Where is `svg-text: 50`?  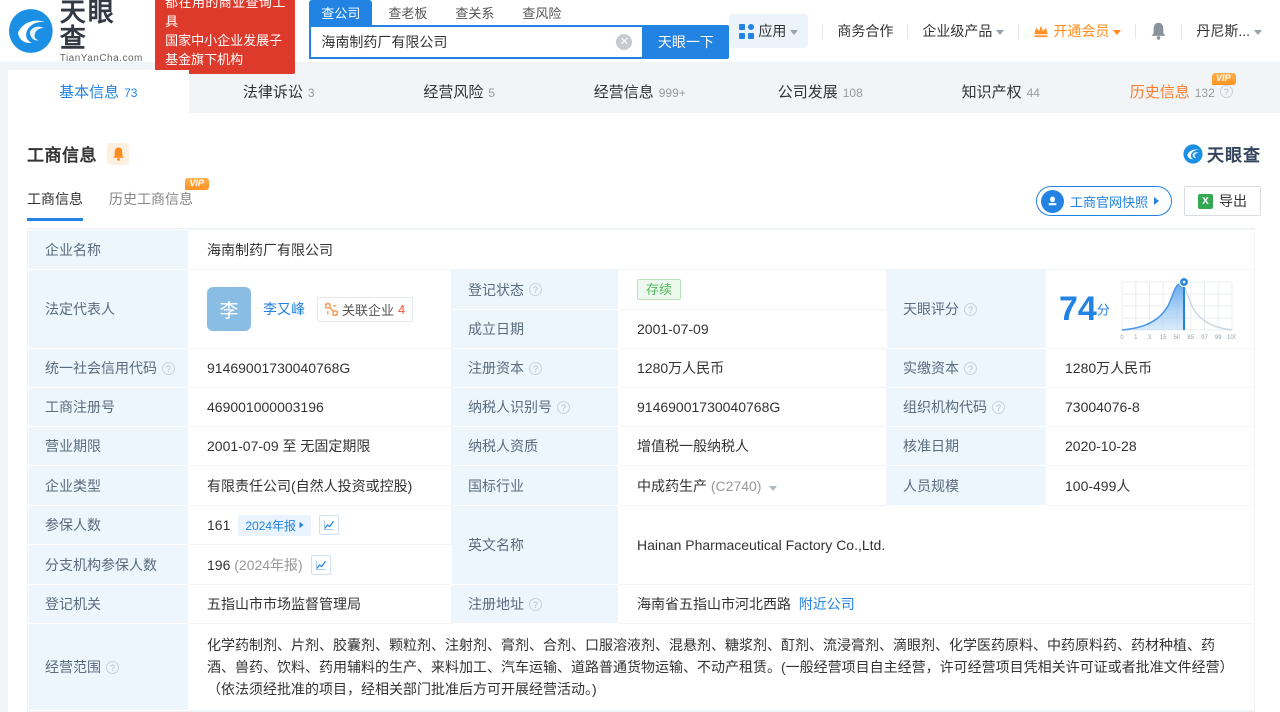 svg-text: 50 is located at coordinates (1177, 338).